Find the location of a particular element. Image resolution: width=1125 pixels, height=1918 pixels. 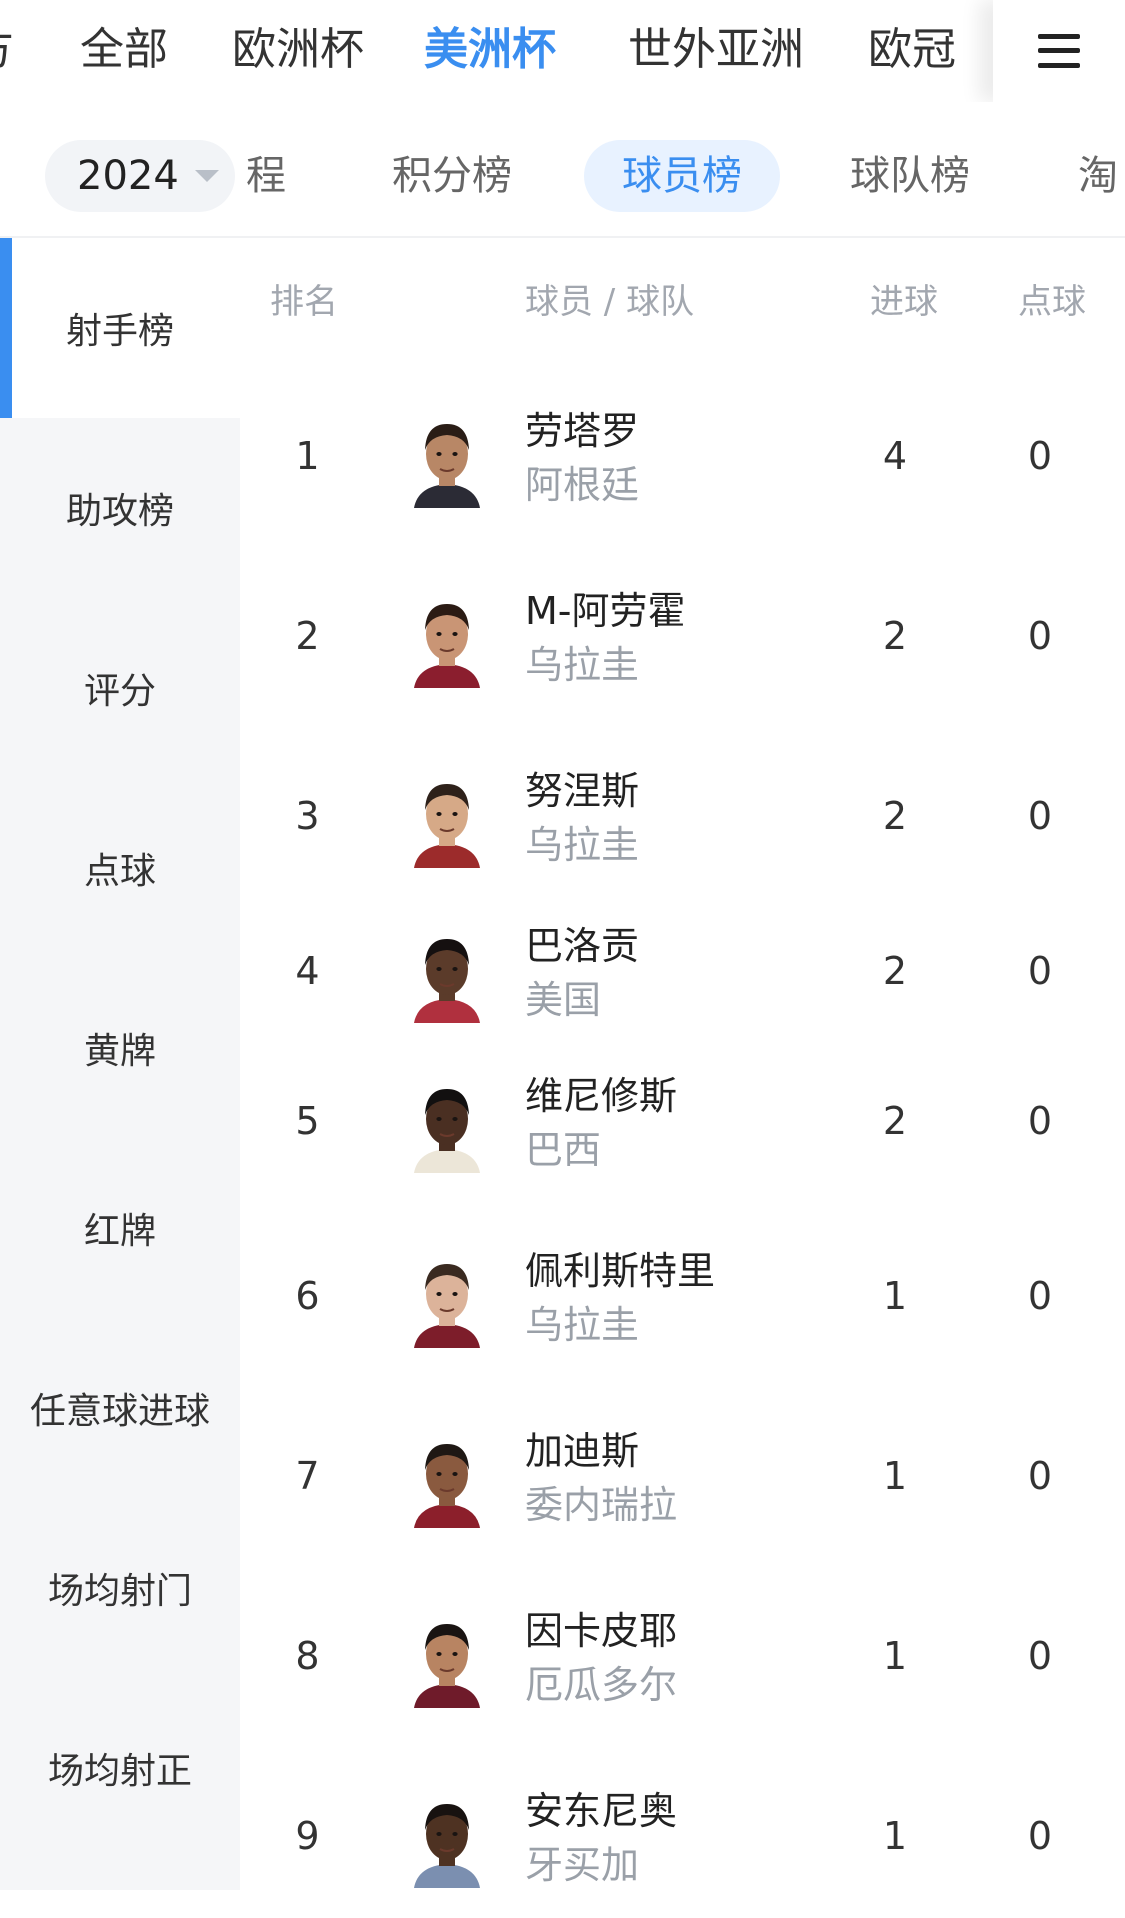

sidebar-item-label: 任意球进球 is located at coordinates (119, 1411).